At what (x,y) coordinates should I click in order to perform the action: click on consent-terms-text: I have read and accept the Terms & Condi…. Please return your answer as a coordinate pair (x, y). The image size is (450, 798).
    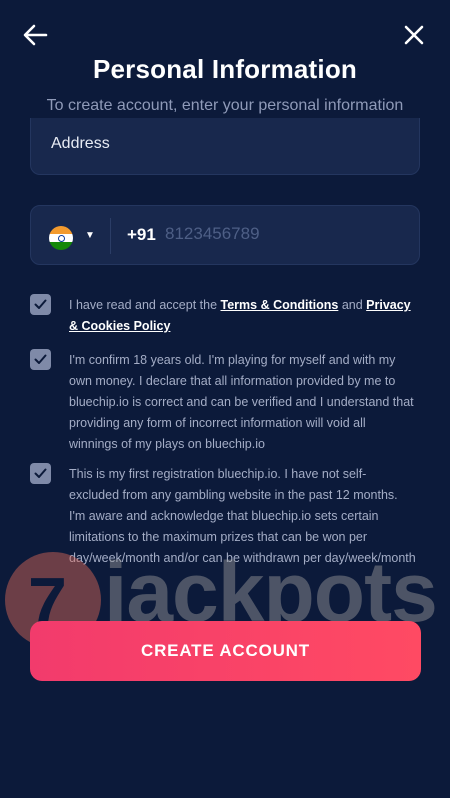
    Looking at the image, I should click on (242, 316).